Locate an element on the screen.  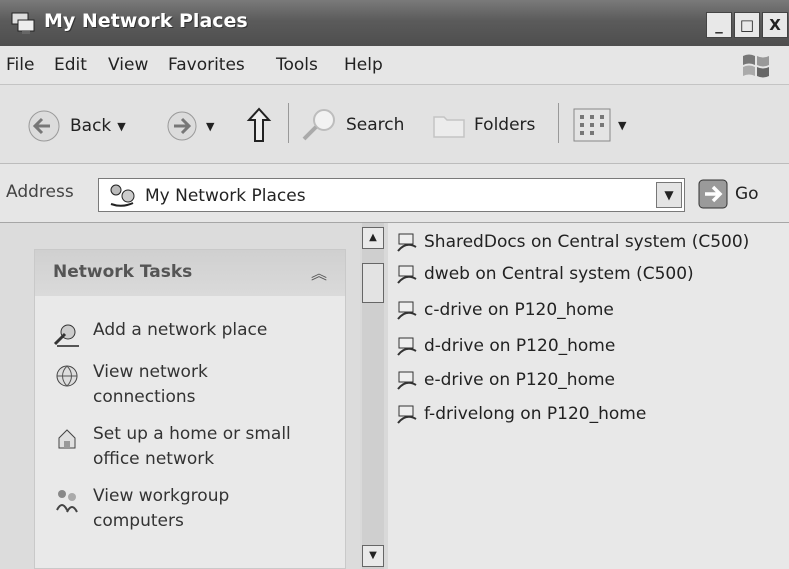
list-item: f-drivelong on P120_home is located at coordinates (521, 414).